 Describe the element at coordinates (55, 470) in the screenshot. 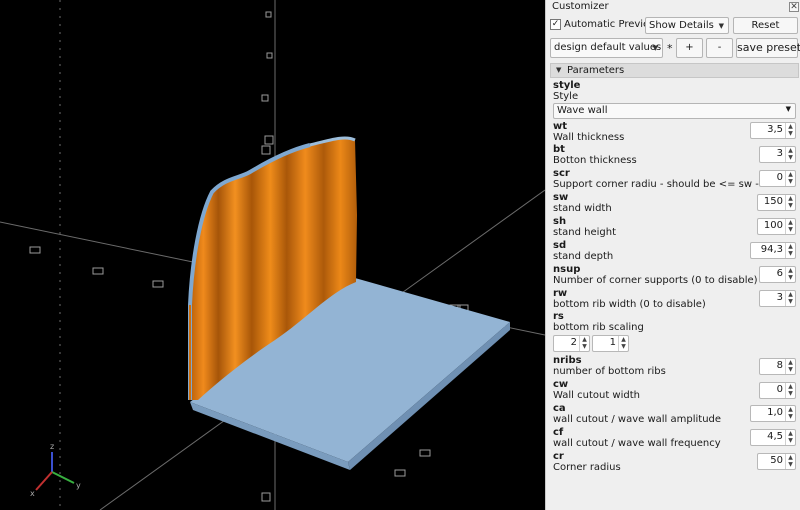

I see `axis-indicator: z y x` at that location.